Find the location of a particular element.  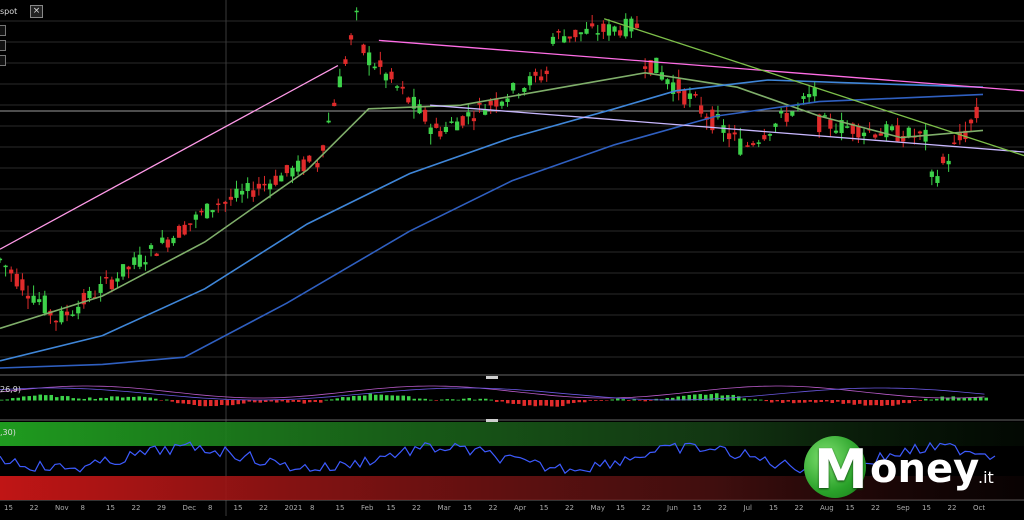

x-tick-label: 15 is located at coordinates (773, 508).